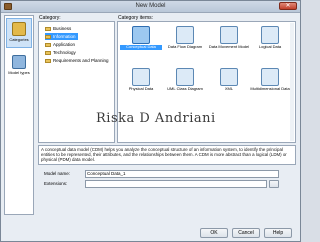 Image resolution: width=320 pixels, height=242 pixels. Describe the element at coordinates (229, 35) in the screenshot. I see `data-movement-model-icon` at that location.